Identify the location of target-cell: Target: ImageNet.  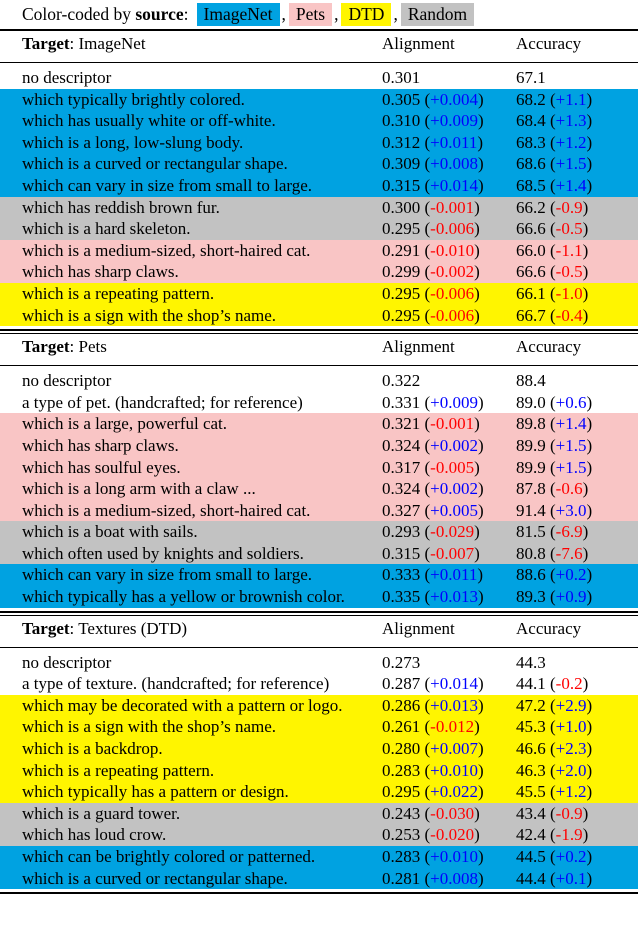
(185, 46).